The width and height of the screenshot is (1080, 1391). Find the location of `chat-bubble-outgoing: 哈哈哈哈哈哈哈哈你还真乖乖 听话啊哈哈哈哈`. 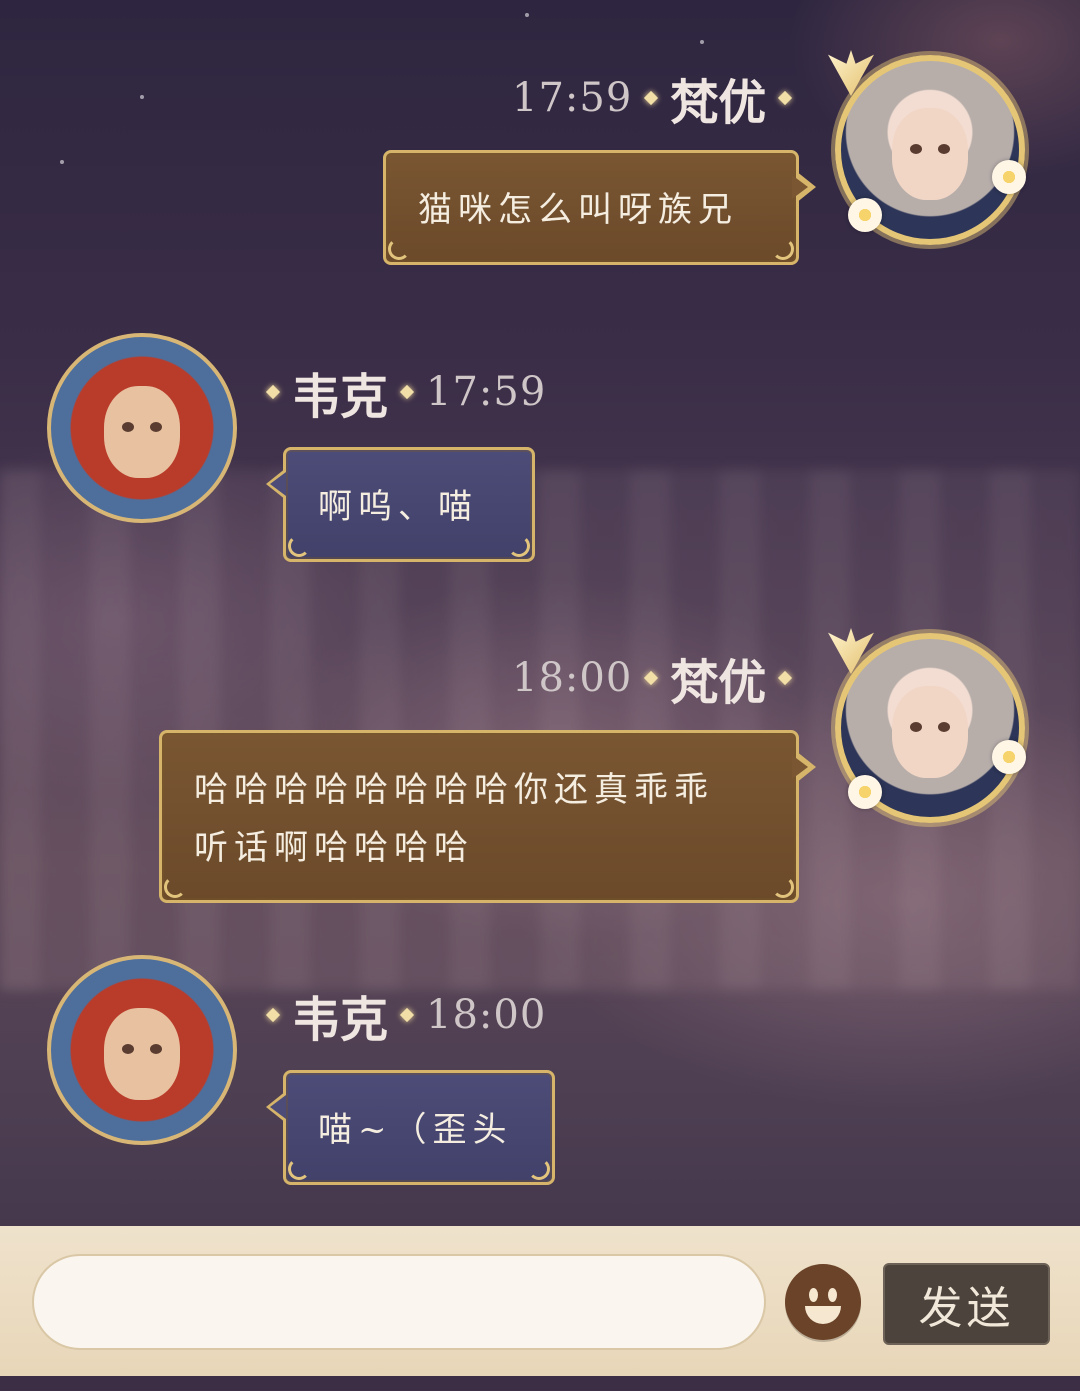

chat-bubble-outgoing: 哈哈哈哈哈哈哈哈你还真乖乖 听话啊哈哈哈哈 is located at coordinates (487, 817).